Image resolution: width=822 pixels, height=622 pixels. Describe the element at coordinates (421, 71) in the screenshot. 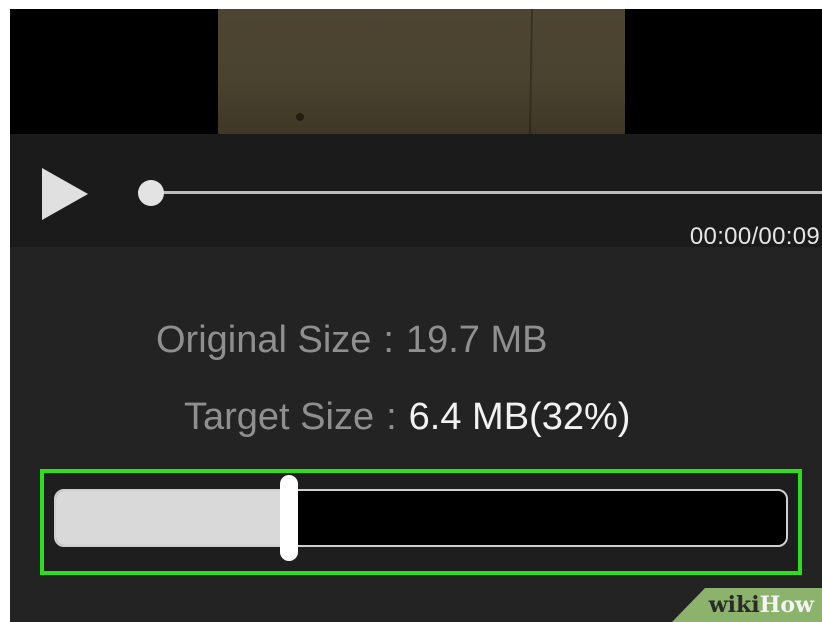

I see `video-preview` at that location.